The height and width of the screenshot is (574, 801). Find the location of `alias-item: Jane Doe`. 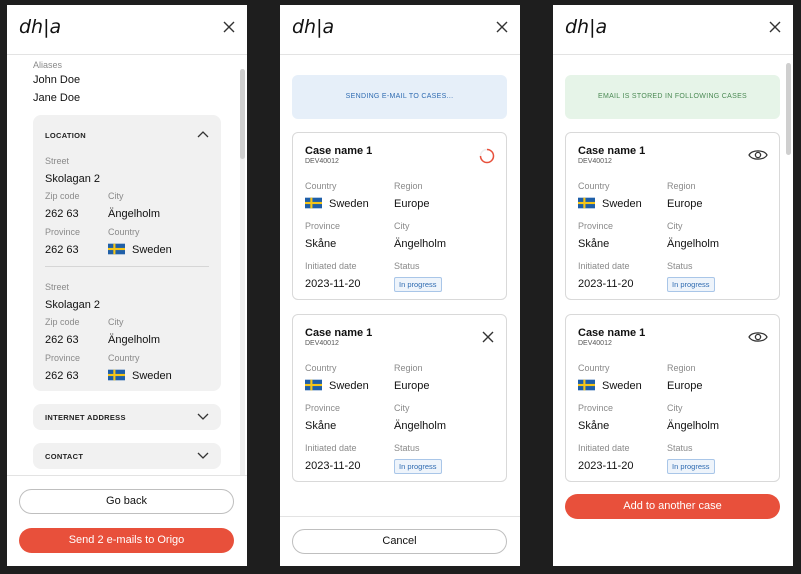

alias-item: Jane Doe is located at coordinates (57, 98).